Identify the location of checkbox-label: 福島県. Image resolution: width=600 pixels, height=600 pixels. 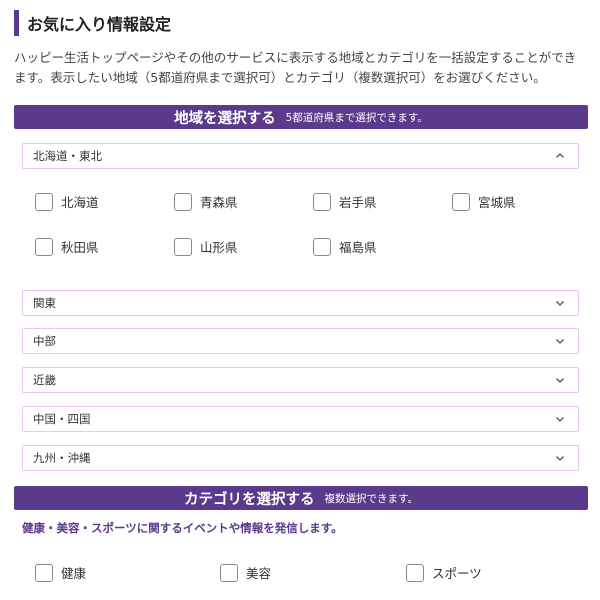
(358, 247).